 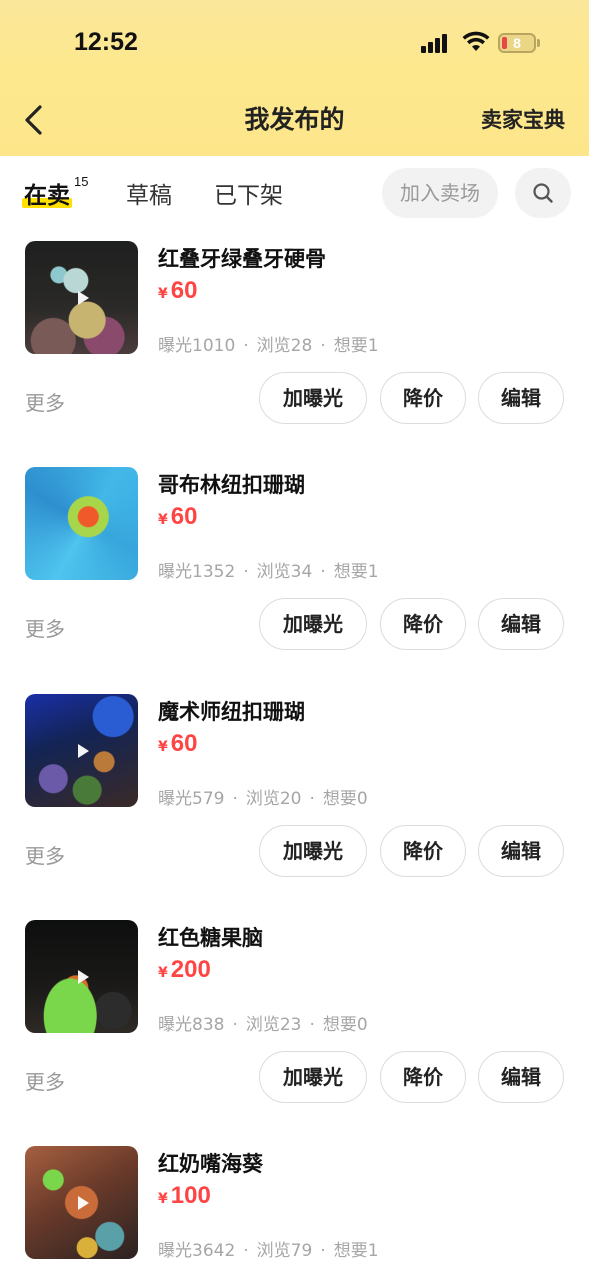 I want to click on listing-title: 魔术师纽扣珊瑚, so click(x=231, y=712).